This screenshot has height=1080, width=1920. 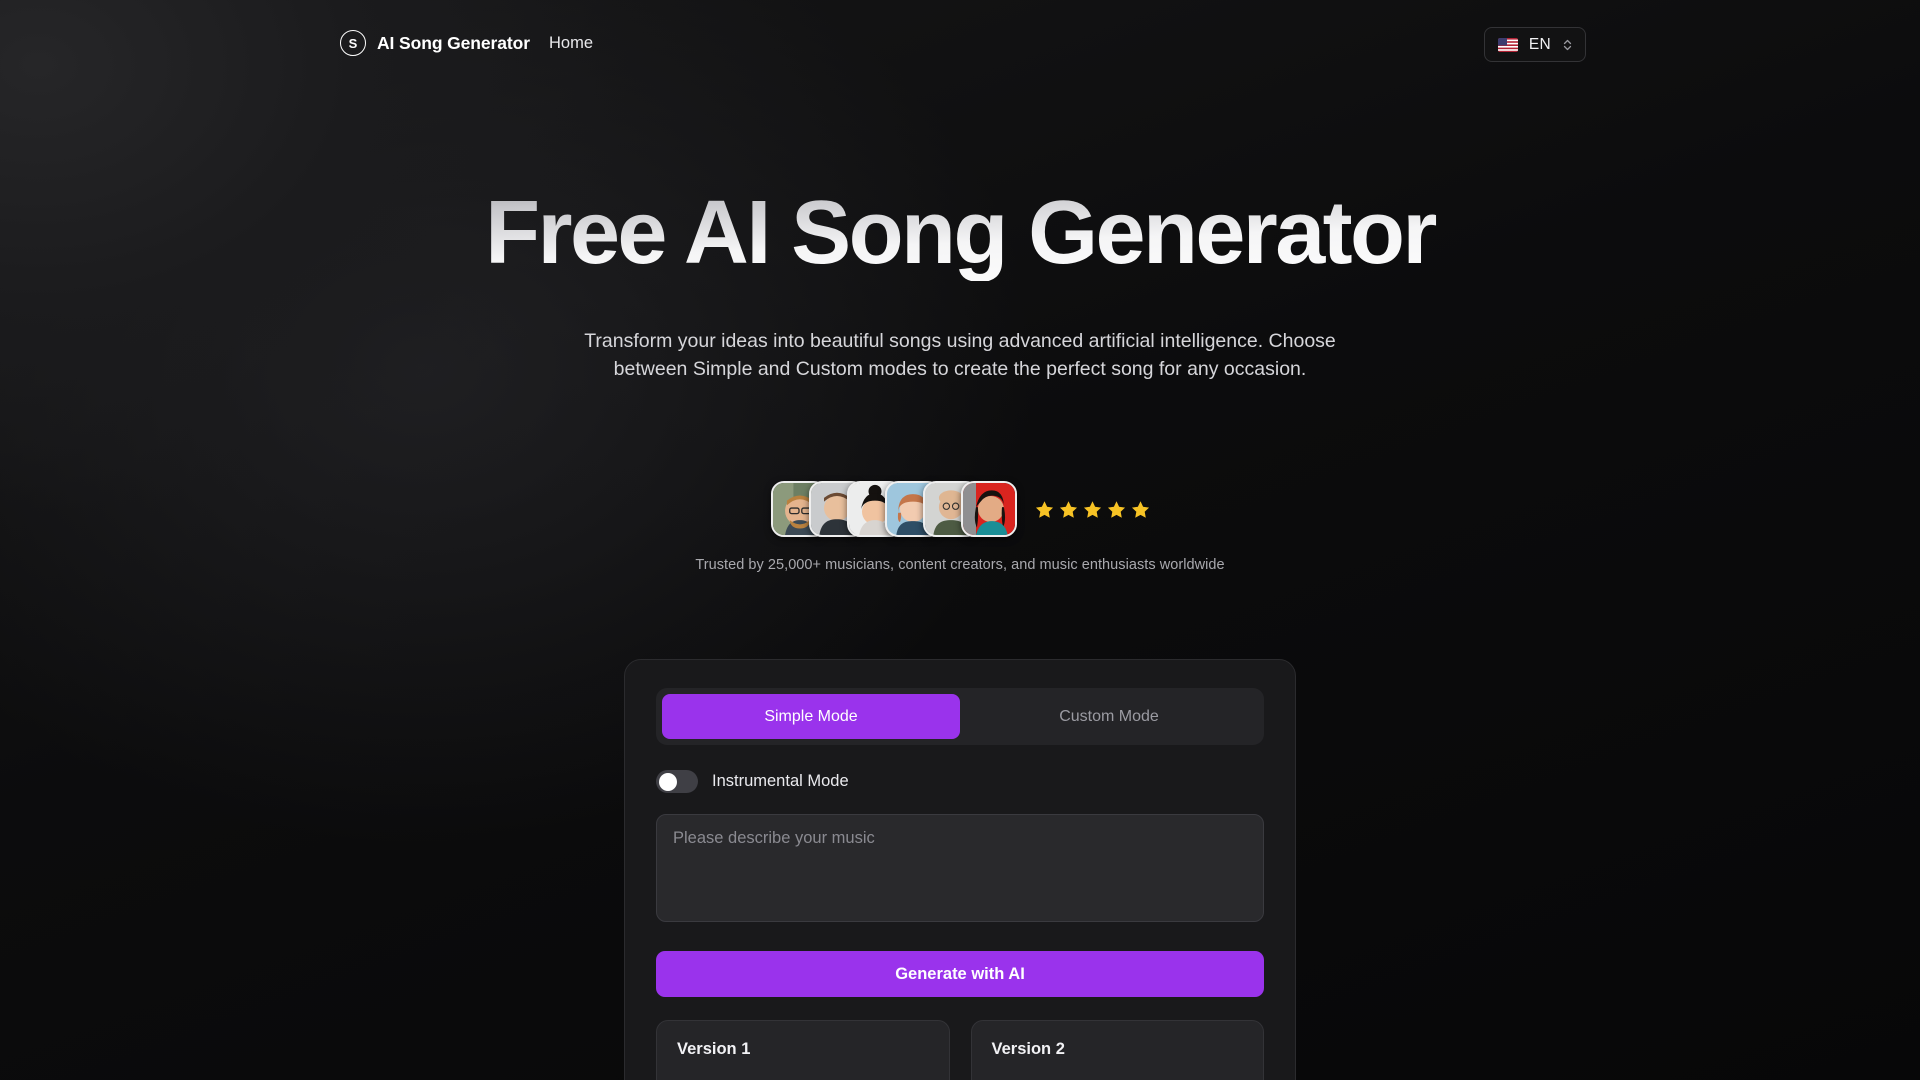 I want to click on instrumental-mode-label: Instrumental Mode, so click(x=780, y=781).